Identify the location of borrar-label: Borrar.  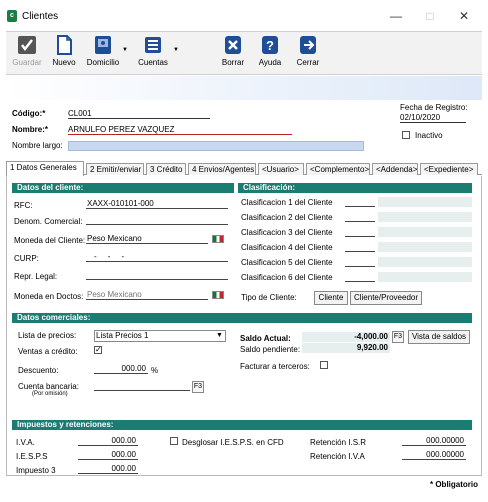
(233, 62).